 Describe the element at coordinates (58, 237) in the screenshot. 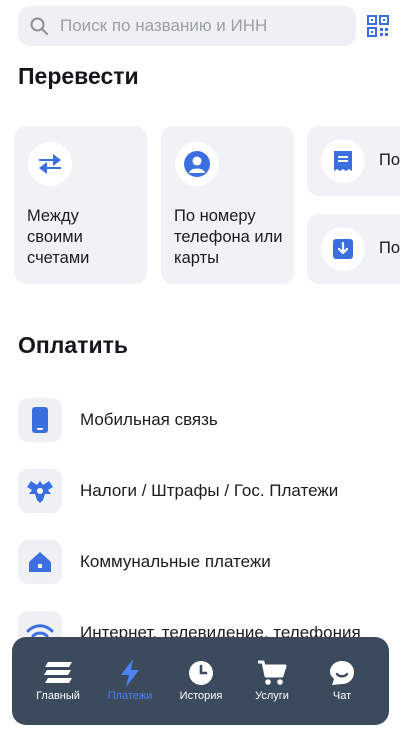

I see `card-label: Между своими счетами` at that location.